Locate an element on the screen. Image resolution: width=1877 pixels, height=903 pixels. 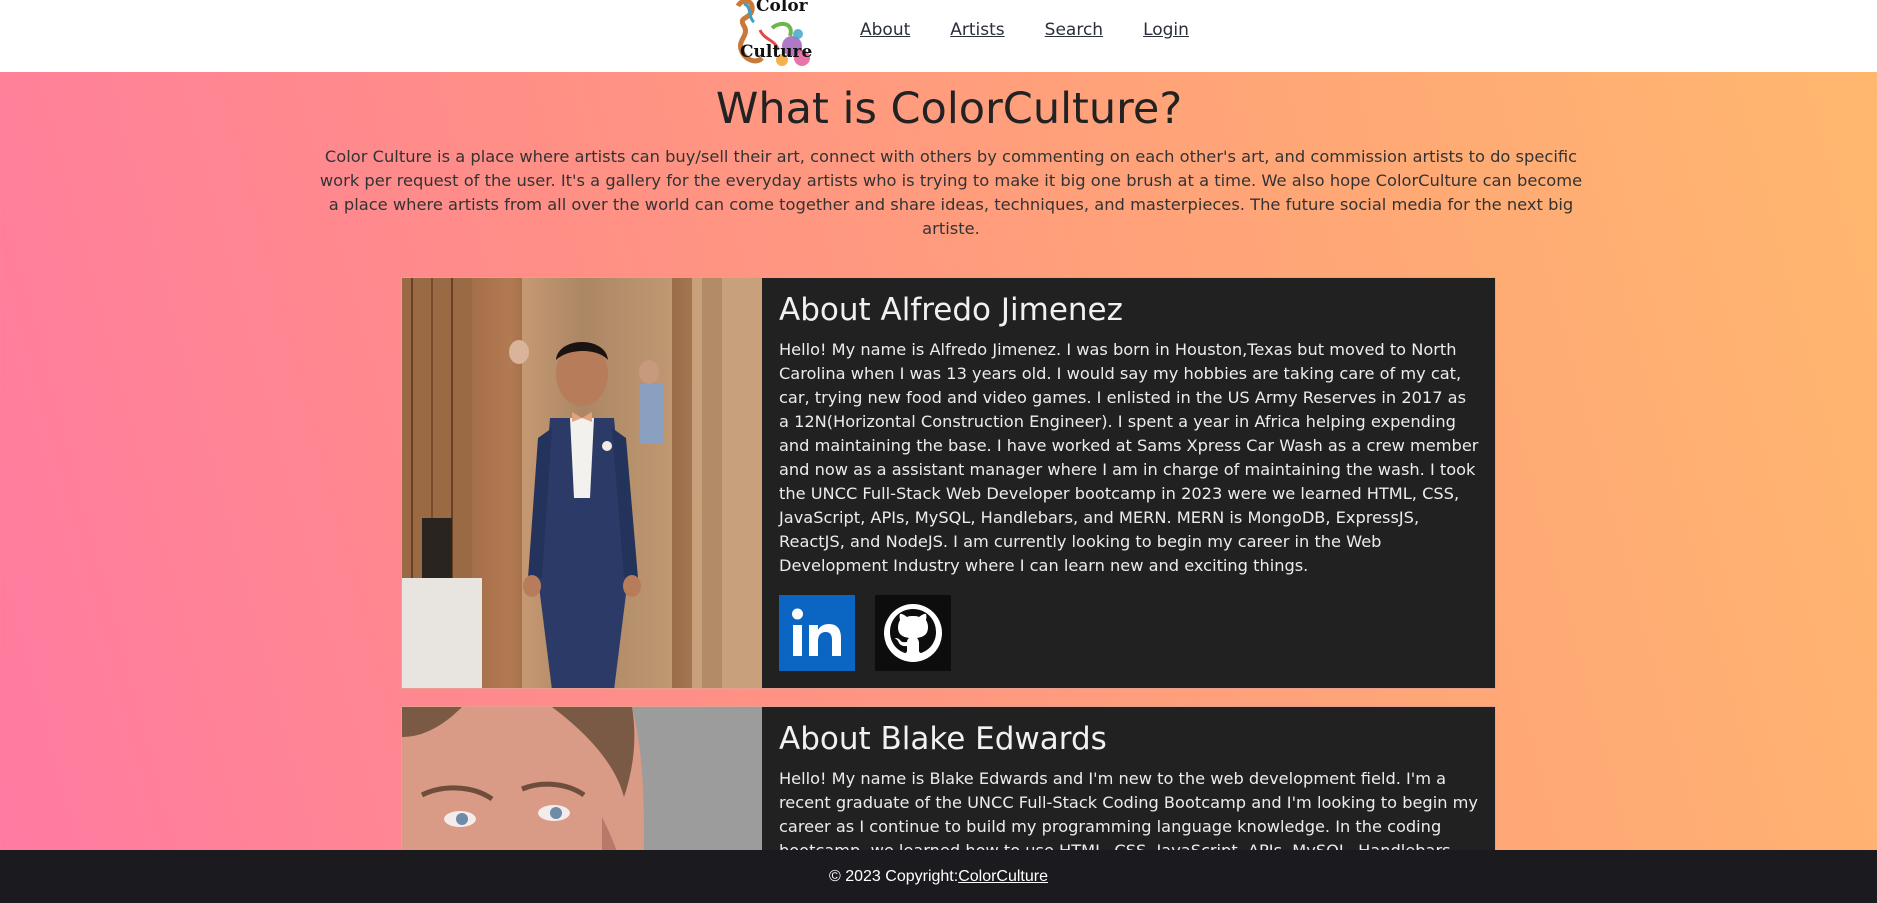
navbar: Color Culture About Artists Search Login is located at coordinates (938, 36).